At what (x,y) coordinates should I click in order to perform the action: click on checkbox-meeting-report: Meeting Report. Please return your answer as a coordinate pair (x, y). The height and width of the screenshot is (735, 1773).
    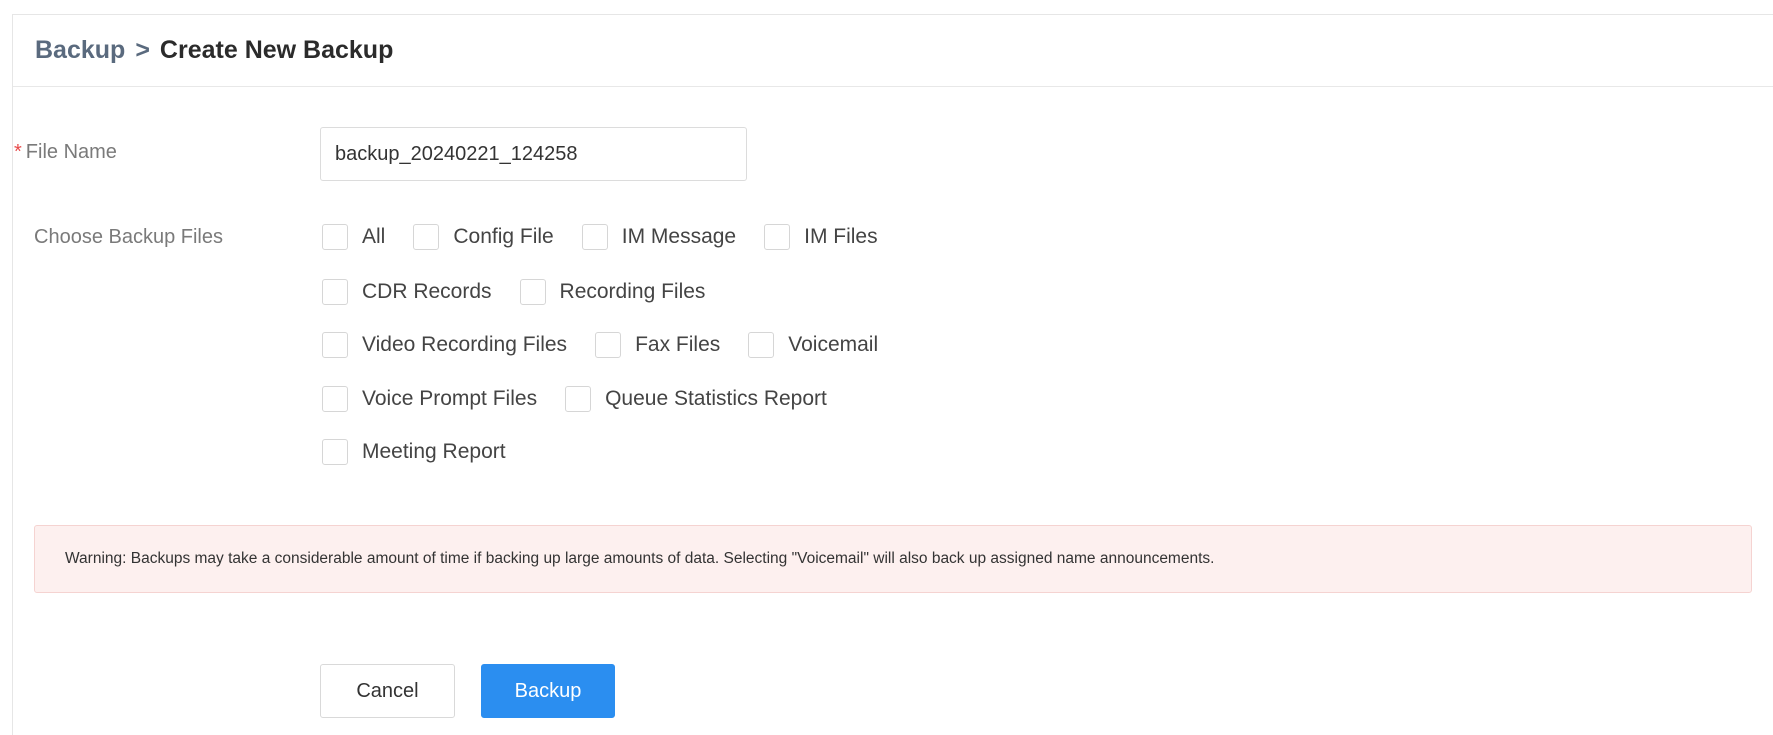
    Looking at the image, I should click on (414, 452).